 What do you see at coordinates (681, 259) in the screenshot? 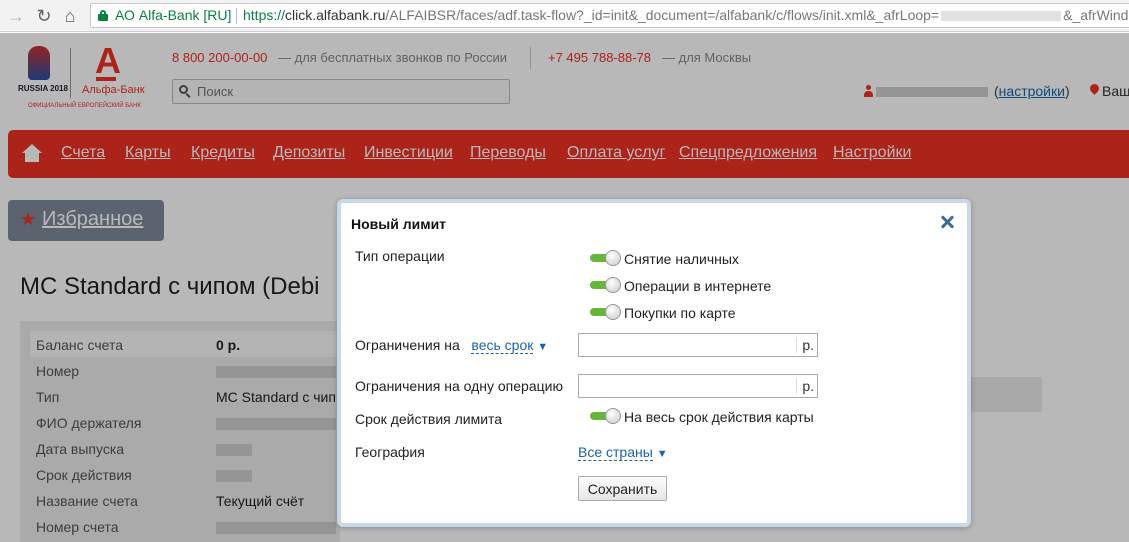
I see `op-type-cash: Снятие наличных` at bounding box center [681, 259].